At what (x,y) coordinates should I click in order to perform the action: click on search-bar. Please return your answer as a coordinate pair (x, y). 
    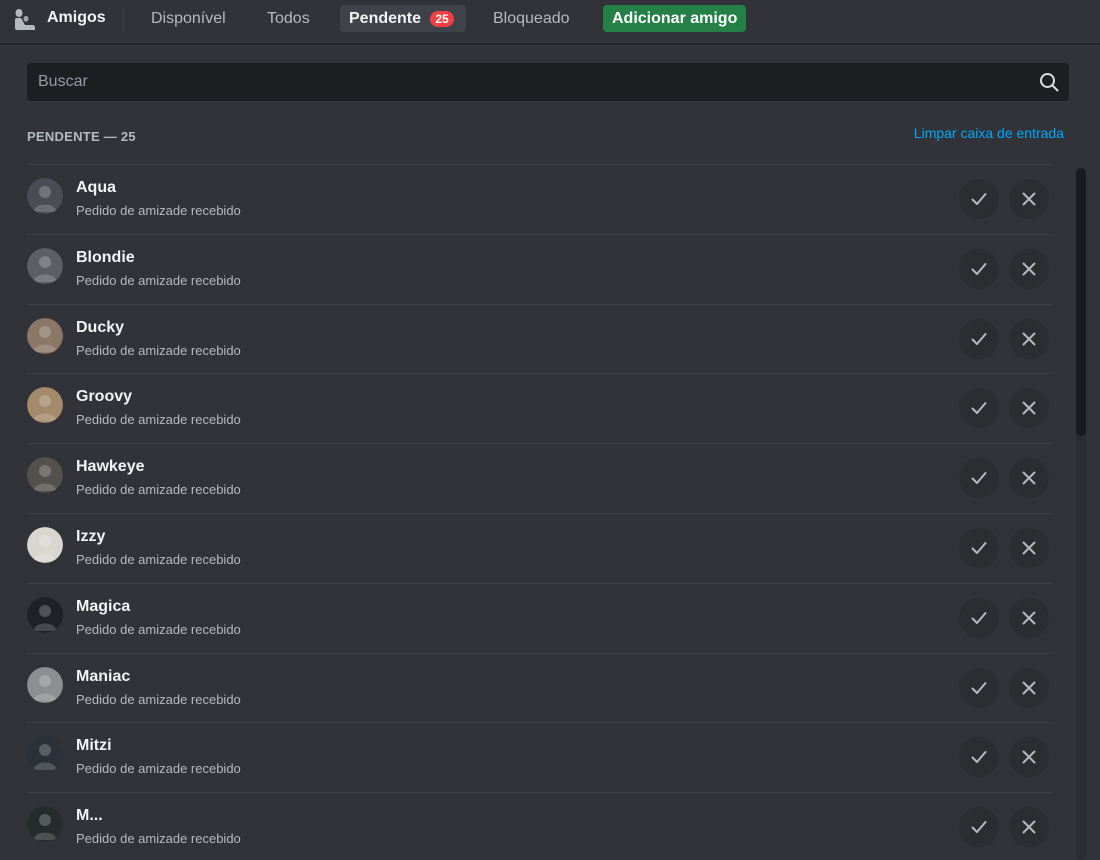
    Looking at the image, I should click on (548, 82).